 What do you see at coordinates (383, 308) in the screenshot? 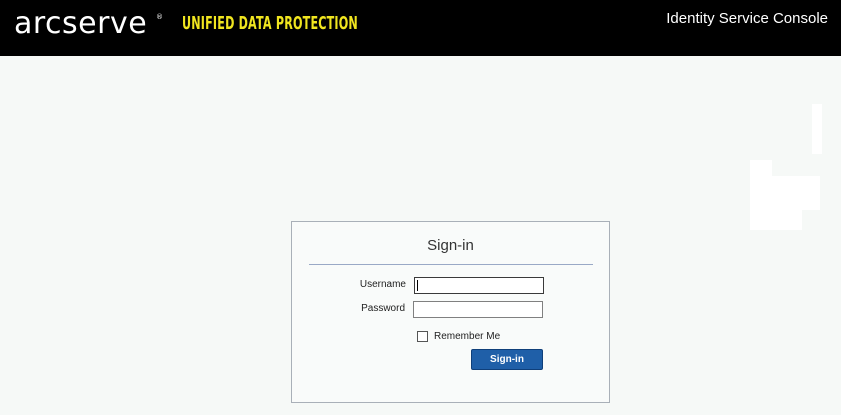
I see `password-label: Password` at bounding box center [383, 308].